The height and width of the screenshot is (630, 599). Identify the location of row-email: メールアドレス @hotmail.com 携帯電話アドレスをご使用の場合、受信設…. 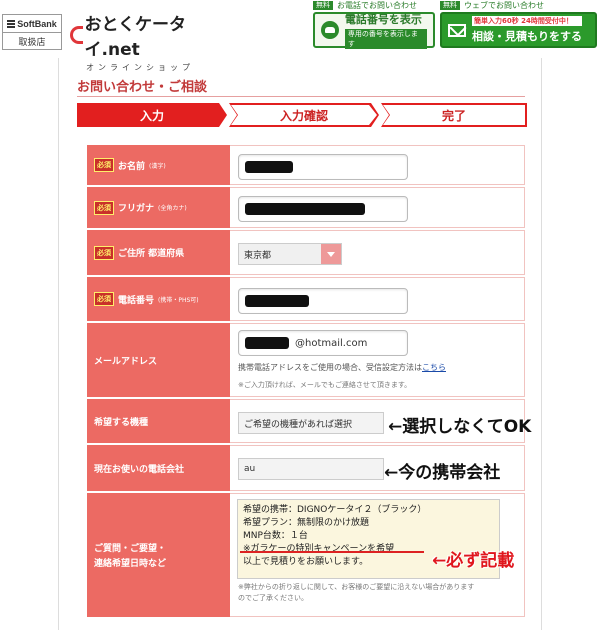
(306, 361).